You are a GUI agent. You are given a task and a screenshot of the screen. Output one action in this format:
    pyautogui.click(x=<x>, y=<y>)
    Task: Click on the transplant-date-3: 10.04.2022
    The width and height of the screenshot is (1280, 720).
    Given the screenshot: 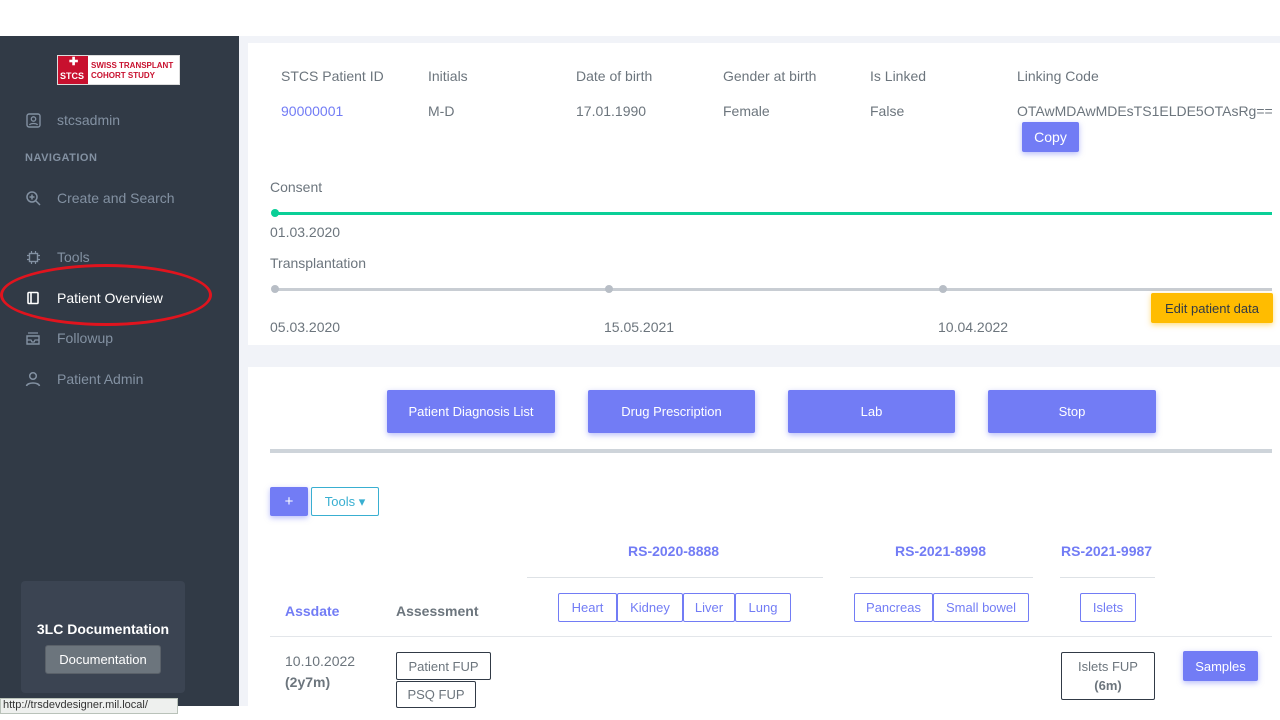 What is the action you would take?
    pyautogui.click(x=973, y=327)
    